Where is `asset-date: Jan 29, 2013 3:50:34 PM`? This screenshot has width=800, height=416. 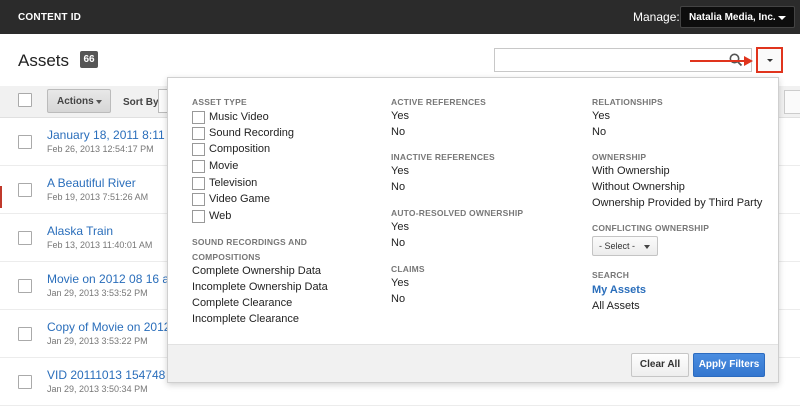 asset-date: Jan 29, 2013 3:50:34 PM is located at coordinates (97, 389).